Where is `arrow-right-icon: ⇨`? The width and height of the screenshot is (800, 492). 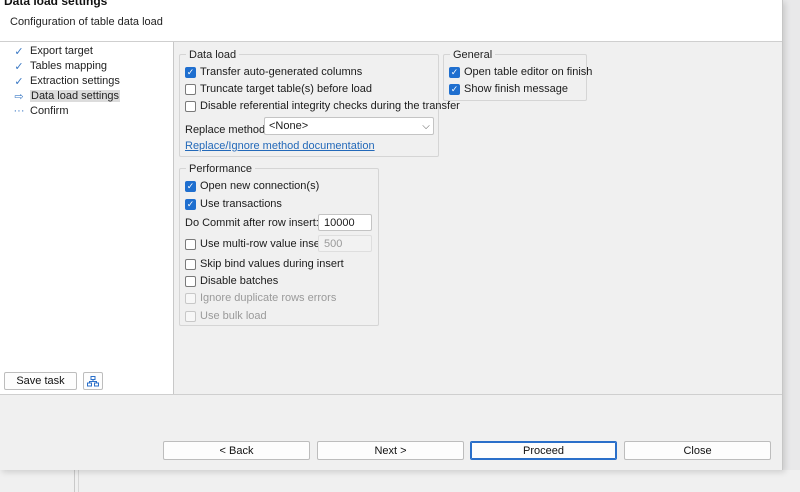
arrow-right-icon: ⇨ is located at coordinates (19, 96).